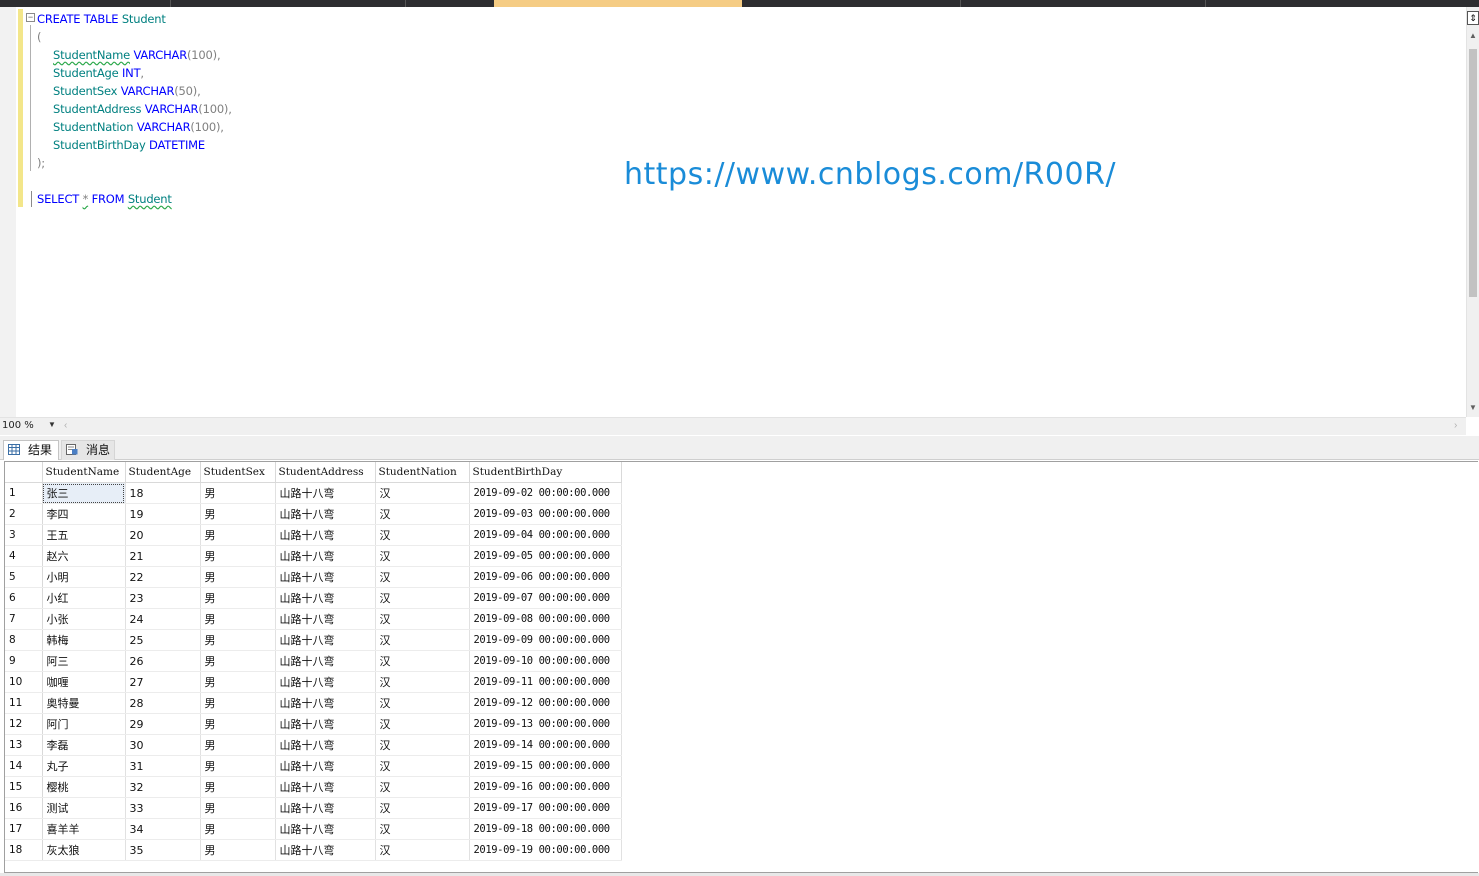 The width and height of the screenshot is (1479, 876). What do you see at coordinates (84, 493) in the screenshot?
I see `grid-cell: 张三` at bounding box center [84, 493].